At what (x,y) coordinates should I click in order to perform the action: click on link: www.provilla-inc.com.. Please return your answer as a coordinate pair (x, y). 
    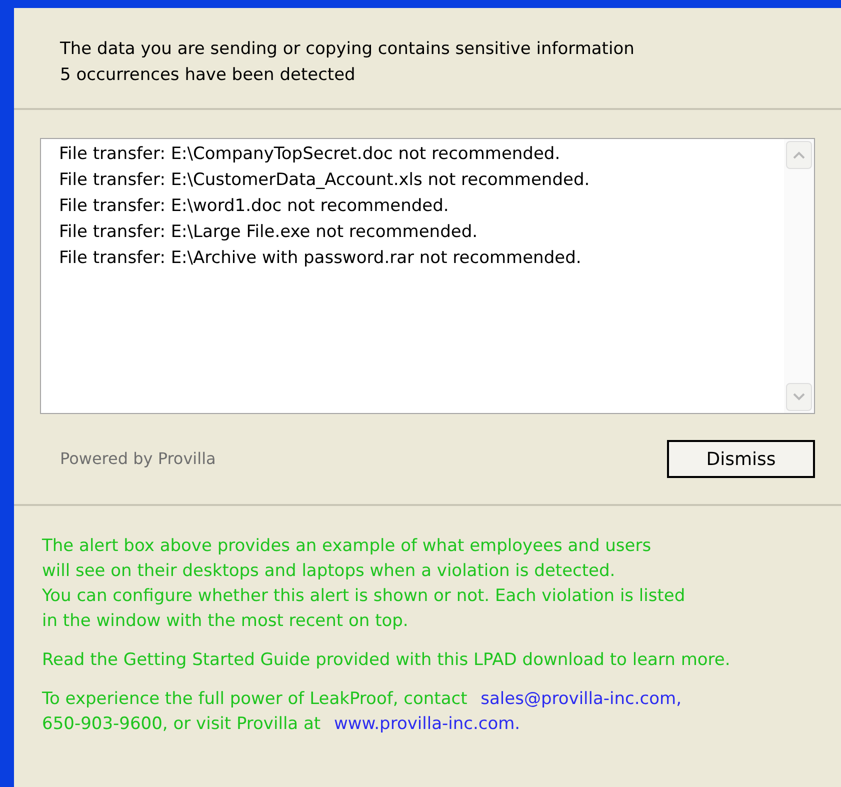
    Looking at the image, I should click on (427, 724).